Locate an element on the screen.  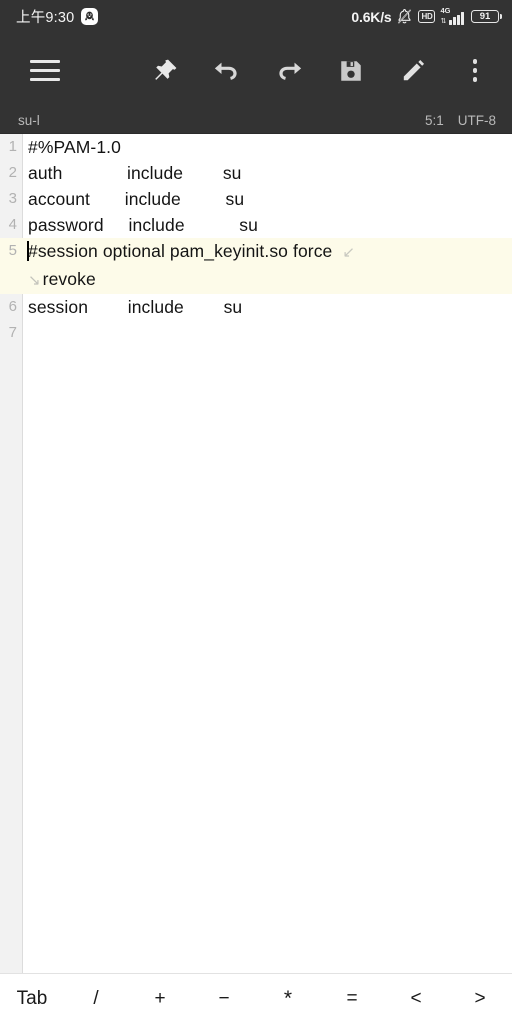
system-clock: 上午9:30 is located at coordinates (45, 18).